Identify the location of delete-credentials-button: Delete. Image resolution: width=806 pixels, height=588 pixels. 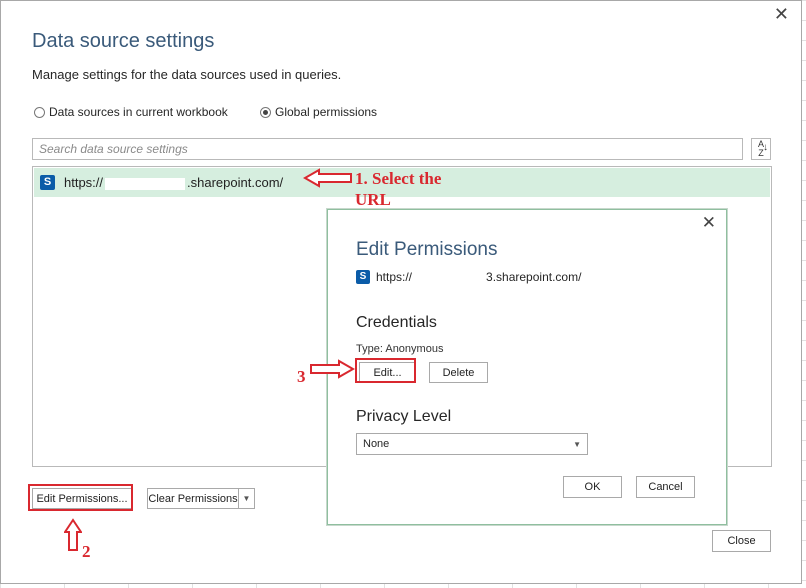
(458, 372).